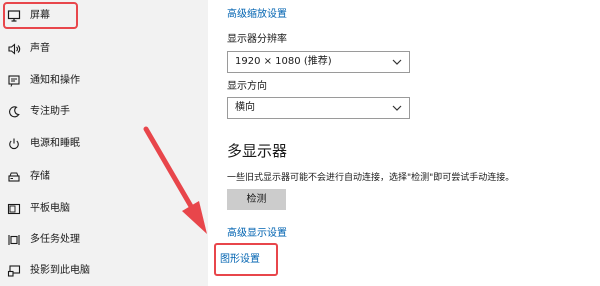 Image resolution: width=600 pixels, height=286 pixels. Describe the element at coordinates (256, 199) in the screenshot. I see `detect-button: 检测` at that location.